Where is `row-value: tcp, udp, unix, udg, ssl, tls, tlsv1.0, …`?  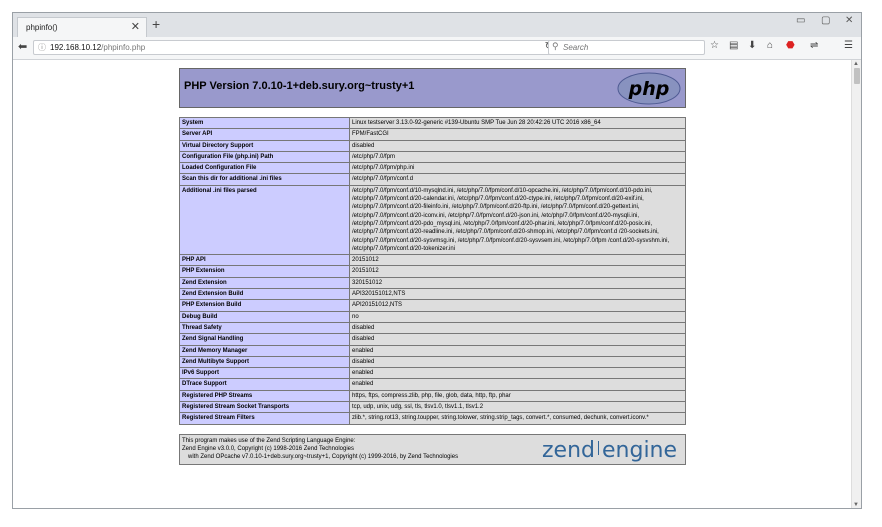 row-value: tcp, udp, unix, udg, ssl, tls, tlsv1.0, … is located at coordinates (517, 407).